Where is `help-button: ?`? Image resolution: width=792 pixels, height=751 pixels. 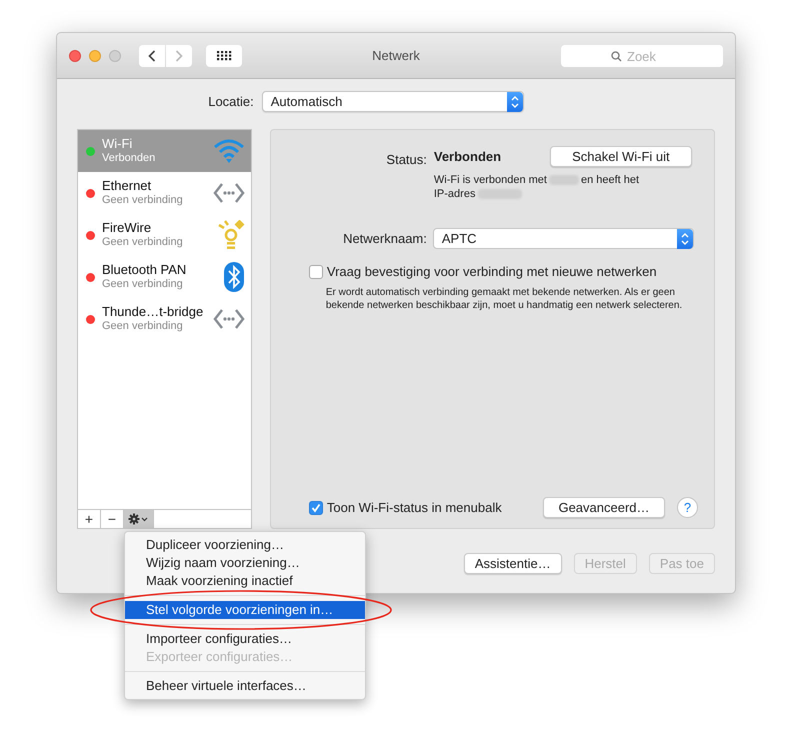
help-button: ? is located at coordinates (687, 507).